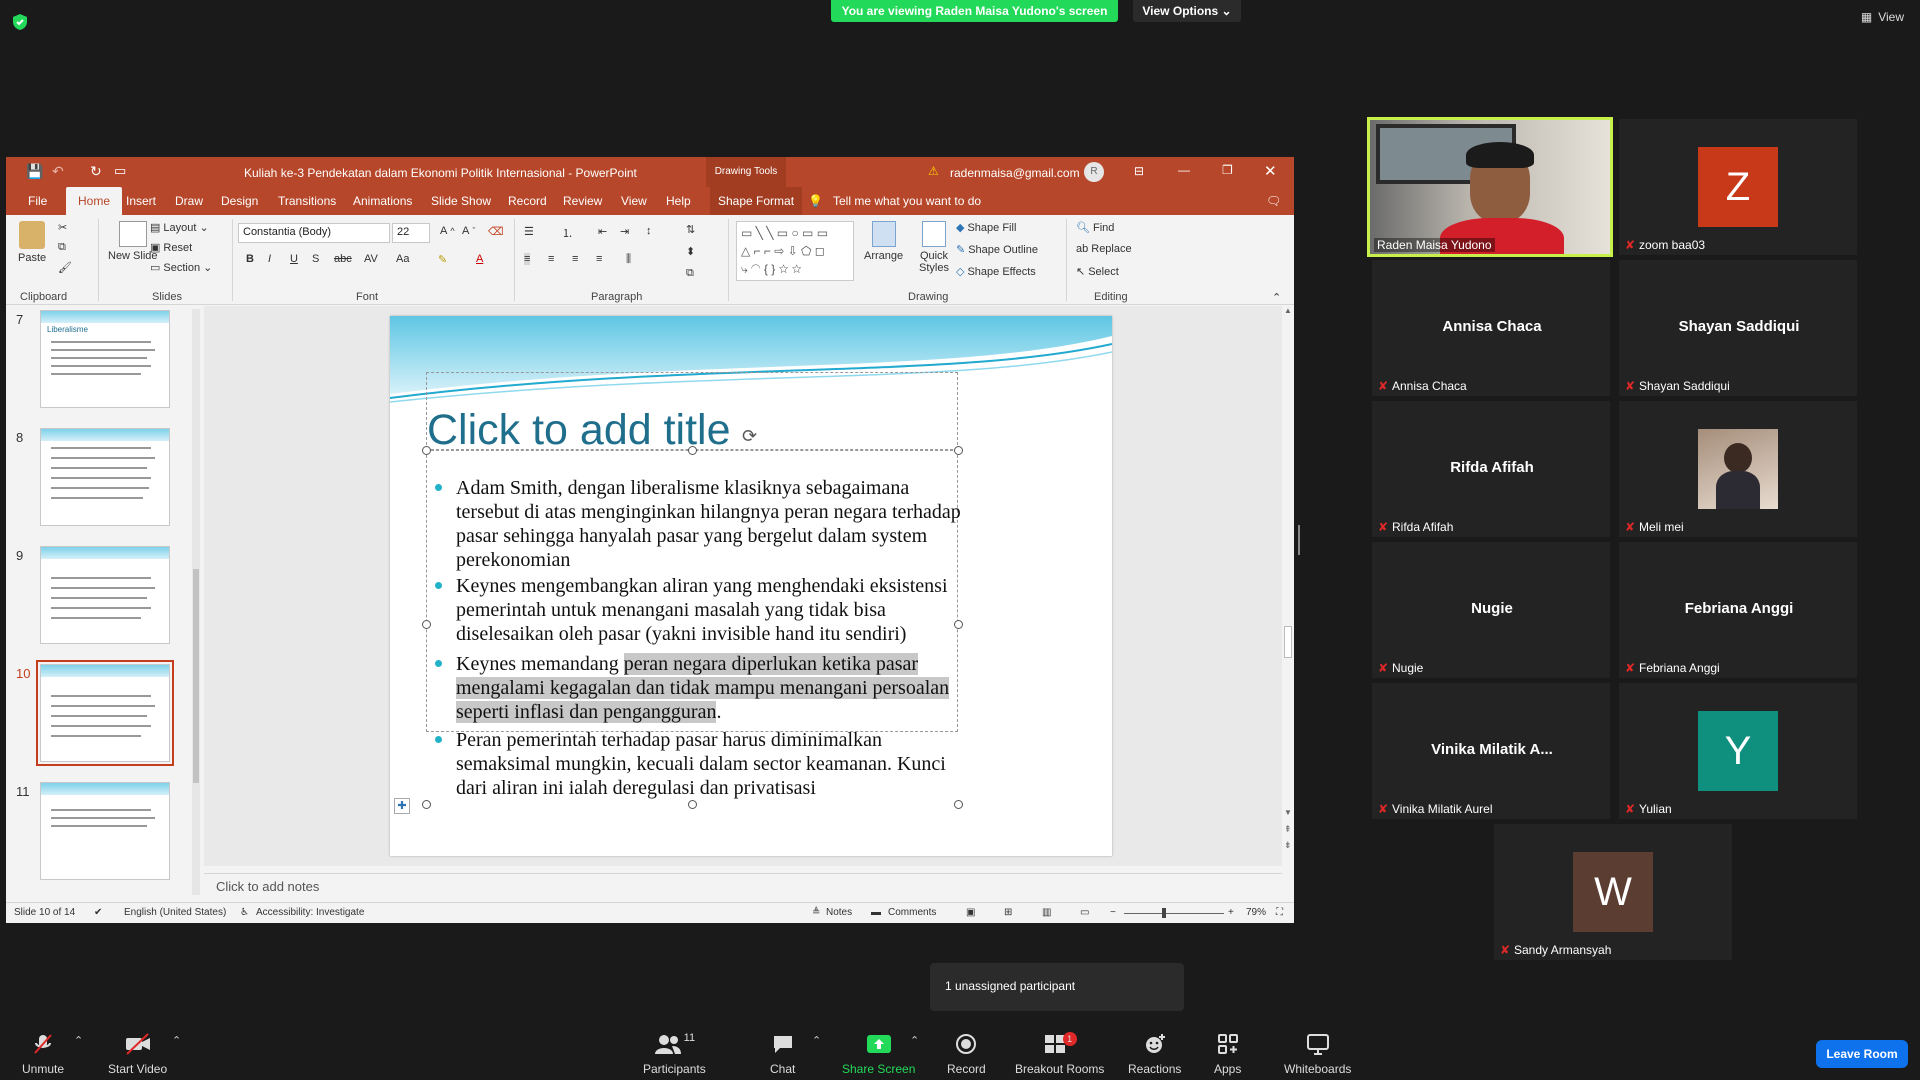  I want to click on change-case-icon: Aa, so click(402, 259).